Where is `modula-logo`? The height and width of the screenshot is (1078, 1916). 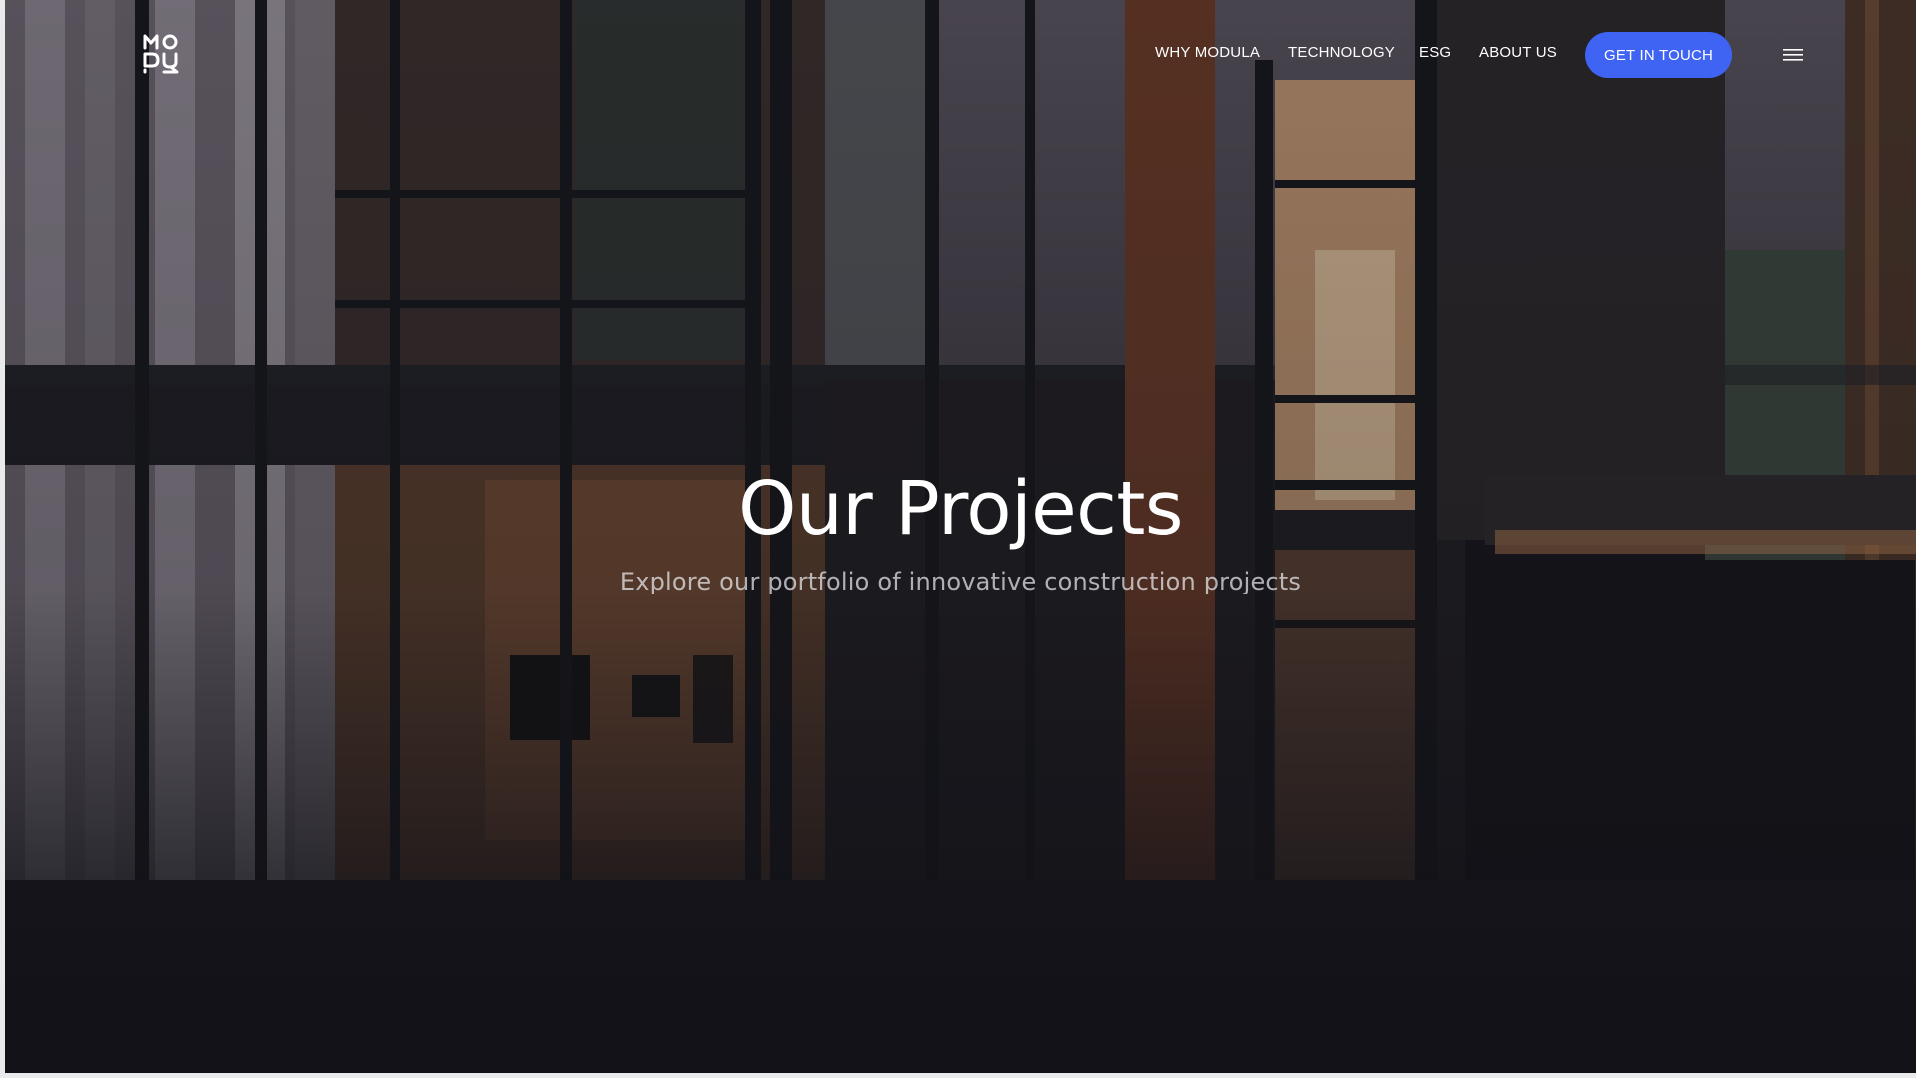
modula-logo is located at coordinates (162, 53).